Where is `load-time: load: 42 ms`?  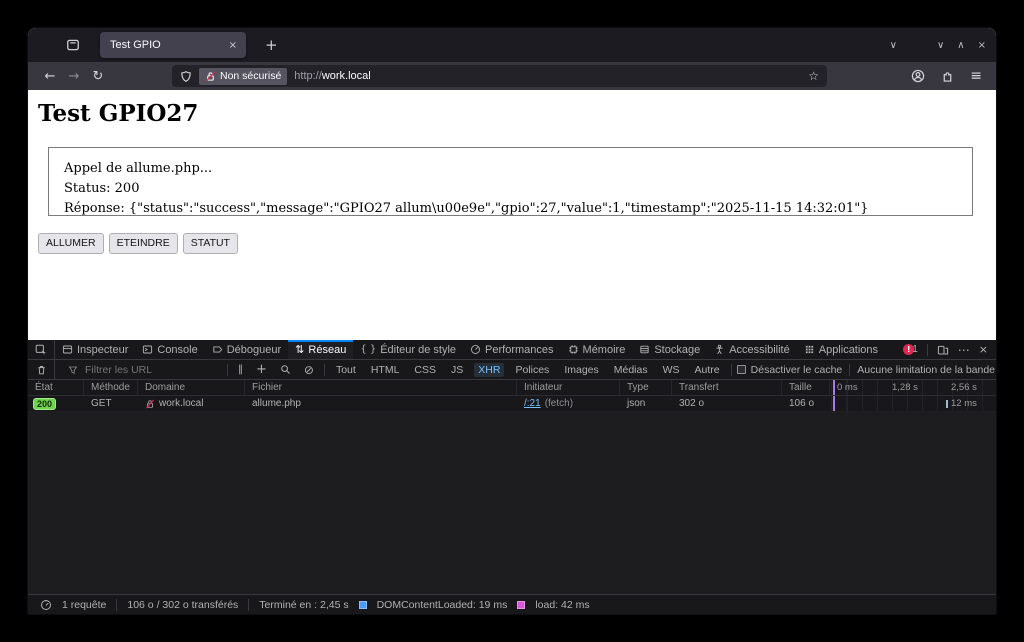
load-time: load: 42 ms is located at coordinates (562, 605).